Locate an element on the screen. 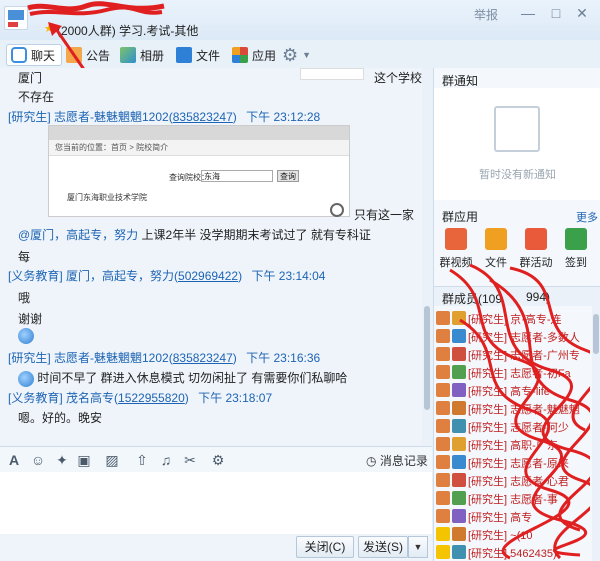  message-header: [义务教育] 茂名高专(1522955820) 下午 23:18:07 is located at coordinates (140, 398).